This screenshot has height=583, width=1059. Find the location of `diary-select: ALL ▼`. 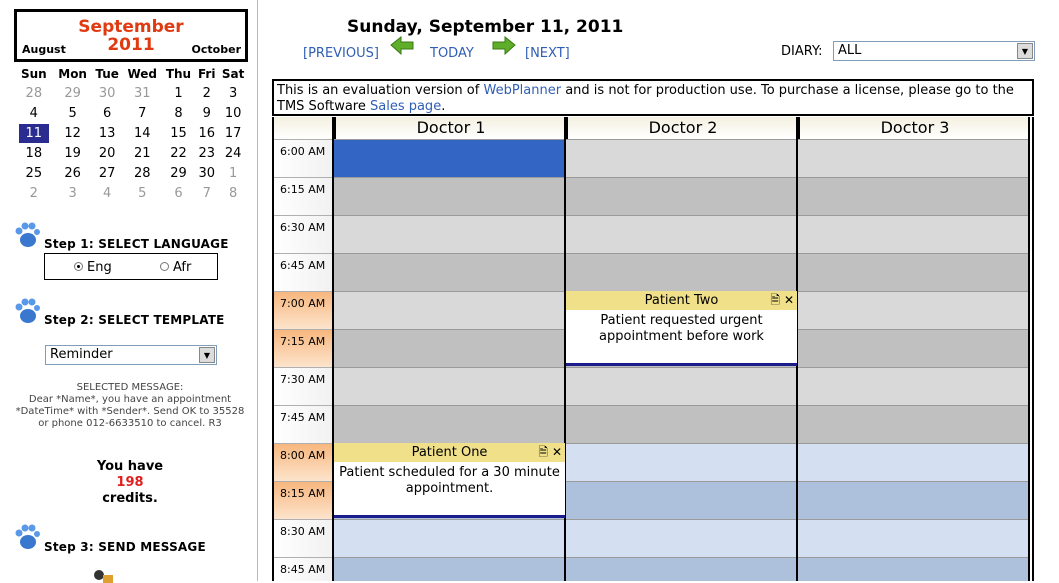

diary-select: ALL ▼ is located at coordinates (934, 51).